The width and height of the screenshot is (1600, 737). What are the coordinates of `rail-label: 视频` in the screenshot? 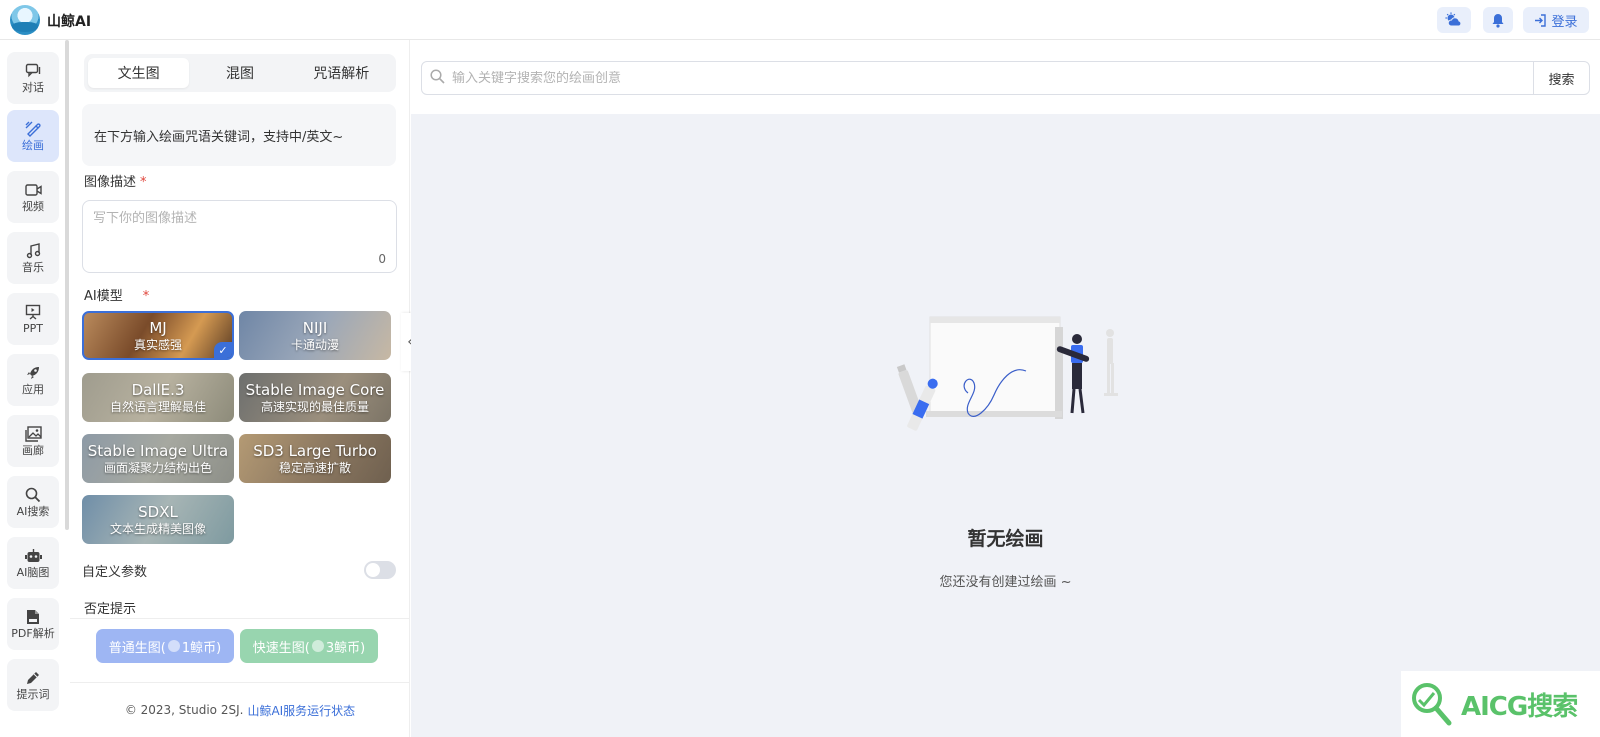 It's located at (33, 206).